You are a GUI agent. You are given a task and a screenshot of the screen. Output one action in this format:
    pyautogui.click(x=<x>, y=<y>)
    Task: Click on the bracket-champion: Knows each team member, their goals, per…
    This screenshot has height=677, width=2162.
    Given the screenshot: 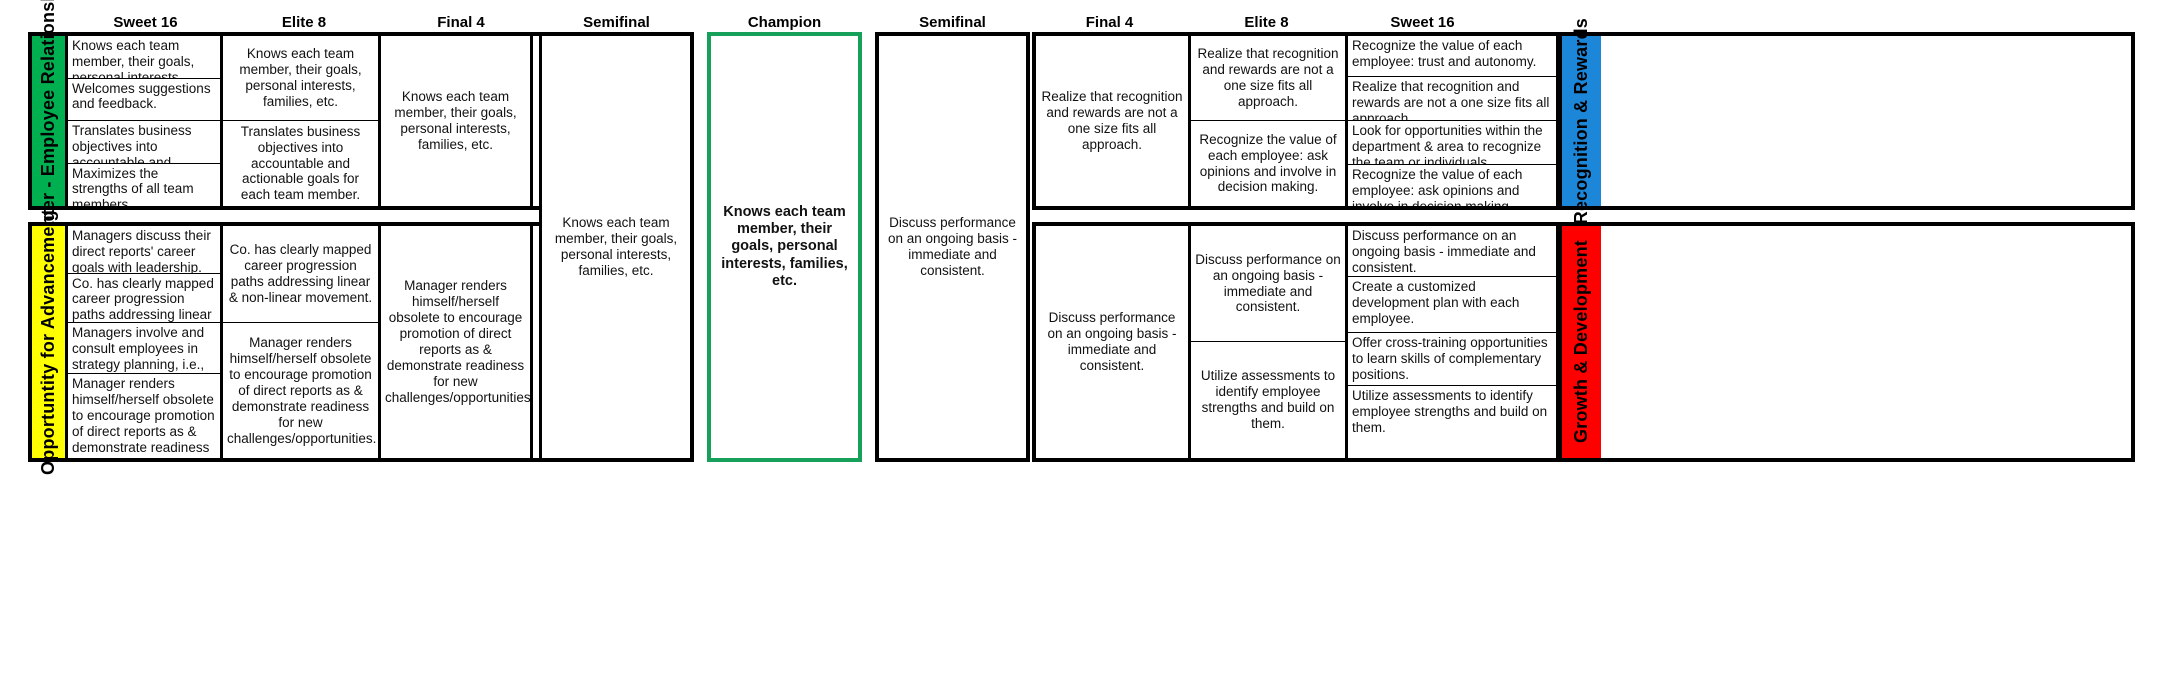 What is the action you would take?
    pyautogui.click(x=784, y=247)
    